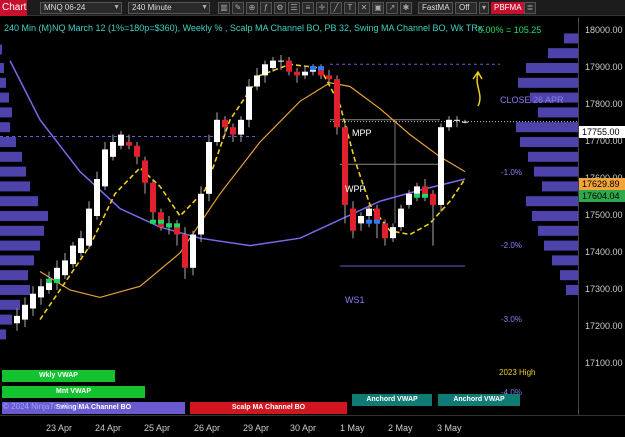  I want to click on chevron-down-icon: ▾, so click(484, 8).